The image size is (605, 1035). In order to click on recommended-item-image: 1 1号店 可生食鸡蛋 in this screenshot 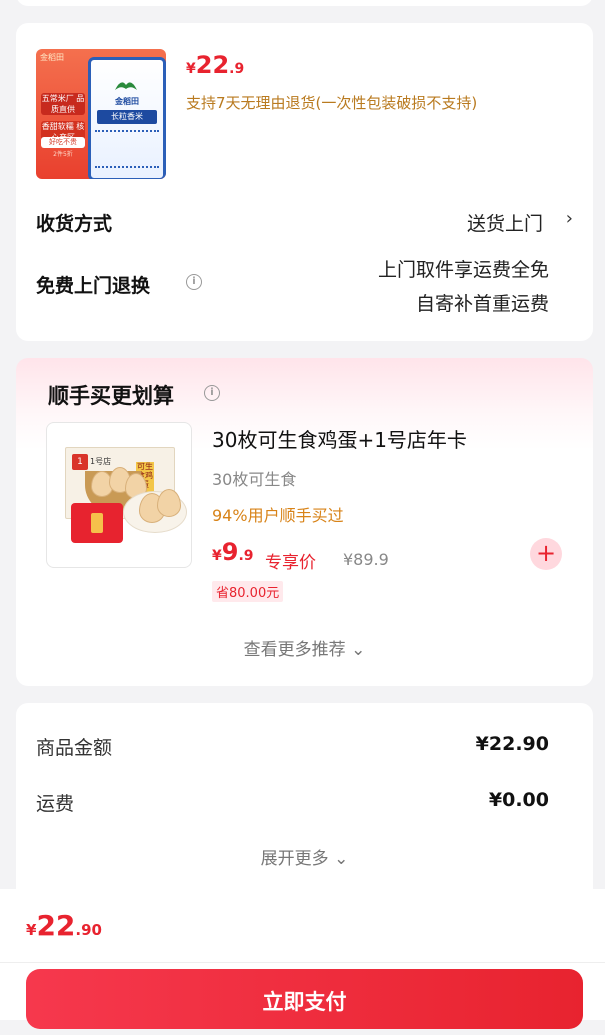, I will do `click(119, 495)`.